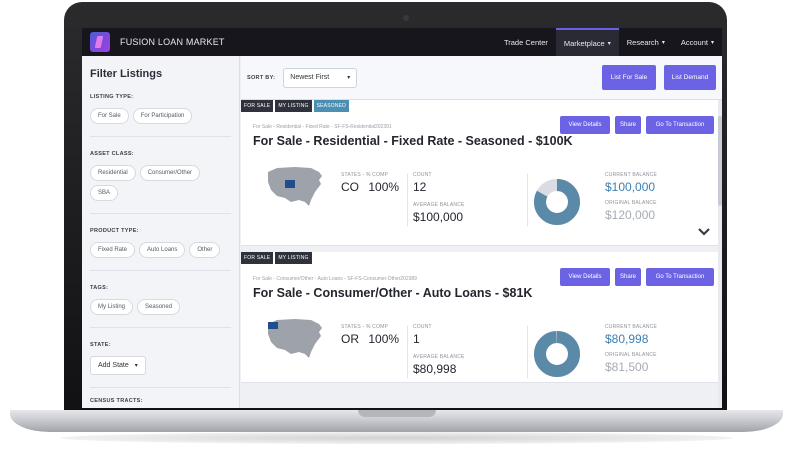 The height and width of the screenshot is (459, 793). I want to click on listing-tags: FOR SALE MY LISTING, so click(276, 258).